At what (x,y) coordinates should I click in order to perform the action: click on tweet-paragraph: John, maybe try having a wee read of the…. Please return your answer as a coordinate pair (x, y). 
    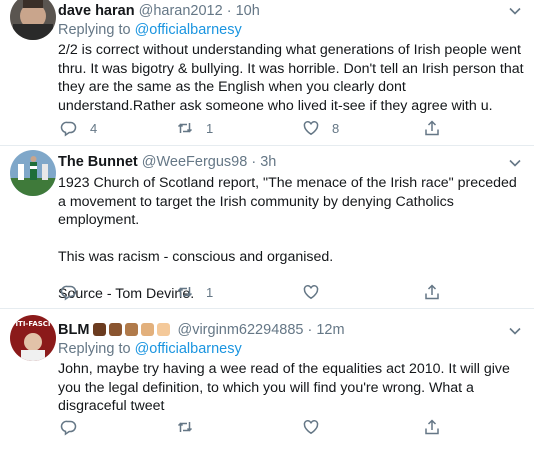
    Looking at the image, I should click on (284, 387).